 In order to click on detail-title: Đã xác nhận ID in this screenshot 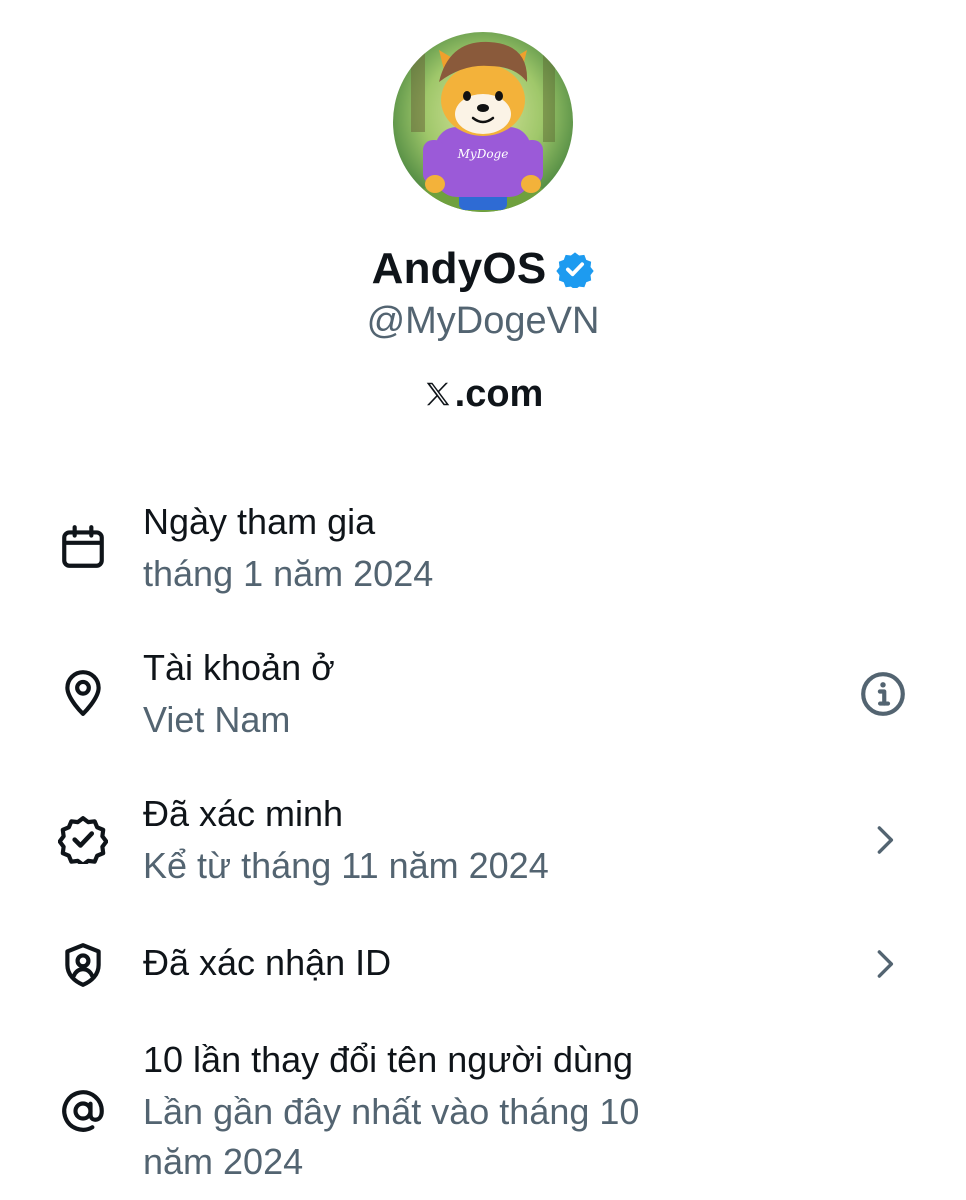, I will do `click(267, 962)`.